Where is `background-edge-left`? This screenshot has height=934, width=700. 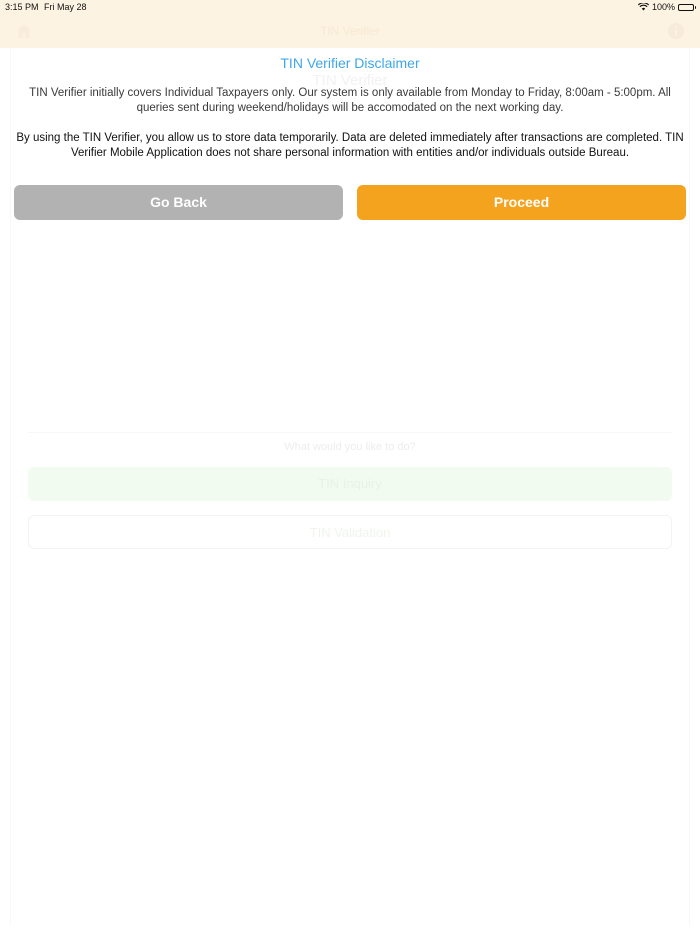 background-edge-left is located at coordinates (10, 487).